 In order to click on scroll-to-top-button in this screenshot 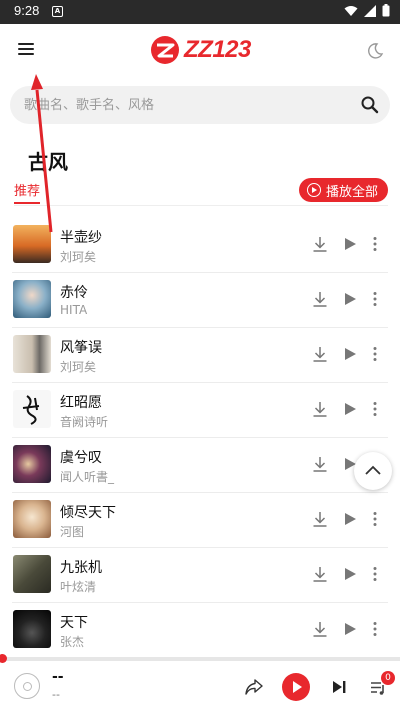, I will do `click(373, 471)`.